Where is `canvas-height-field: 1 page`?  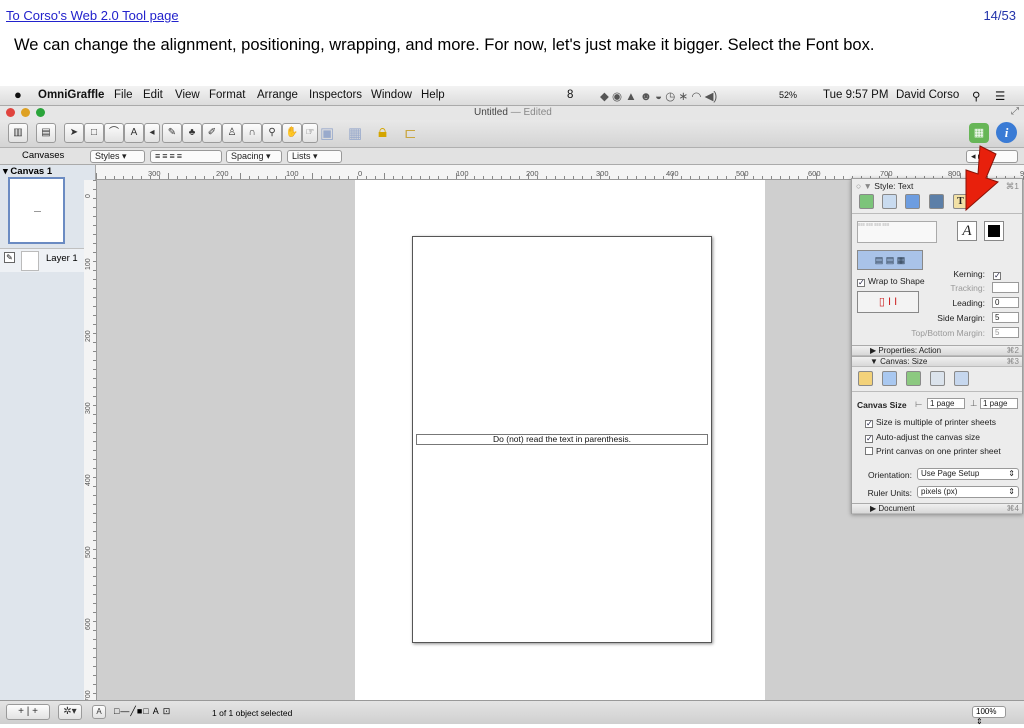
canvas-height-field: 1 page is located at coordinates (999, 403).